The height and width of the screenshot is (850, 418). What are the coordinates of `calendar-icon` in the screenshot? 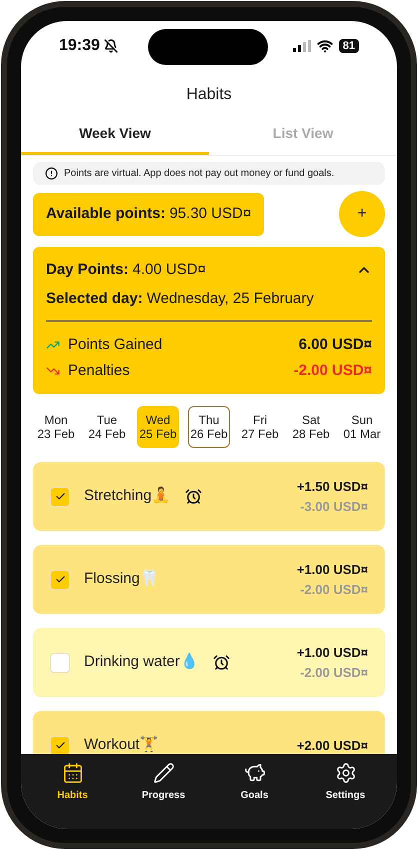 It's located at (73, 773).